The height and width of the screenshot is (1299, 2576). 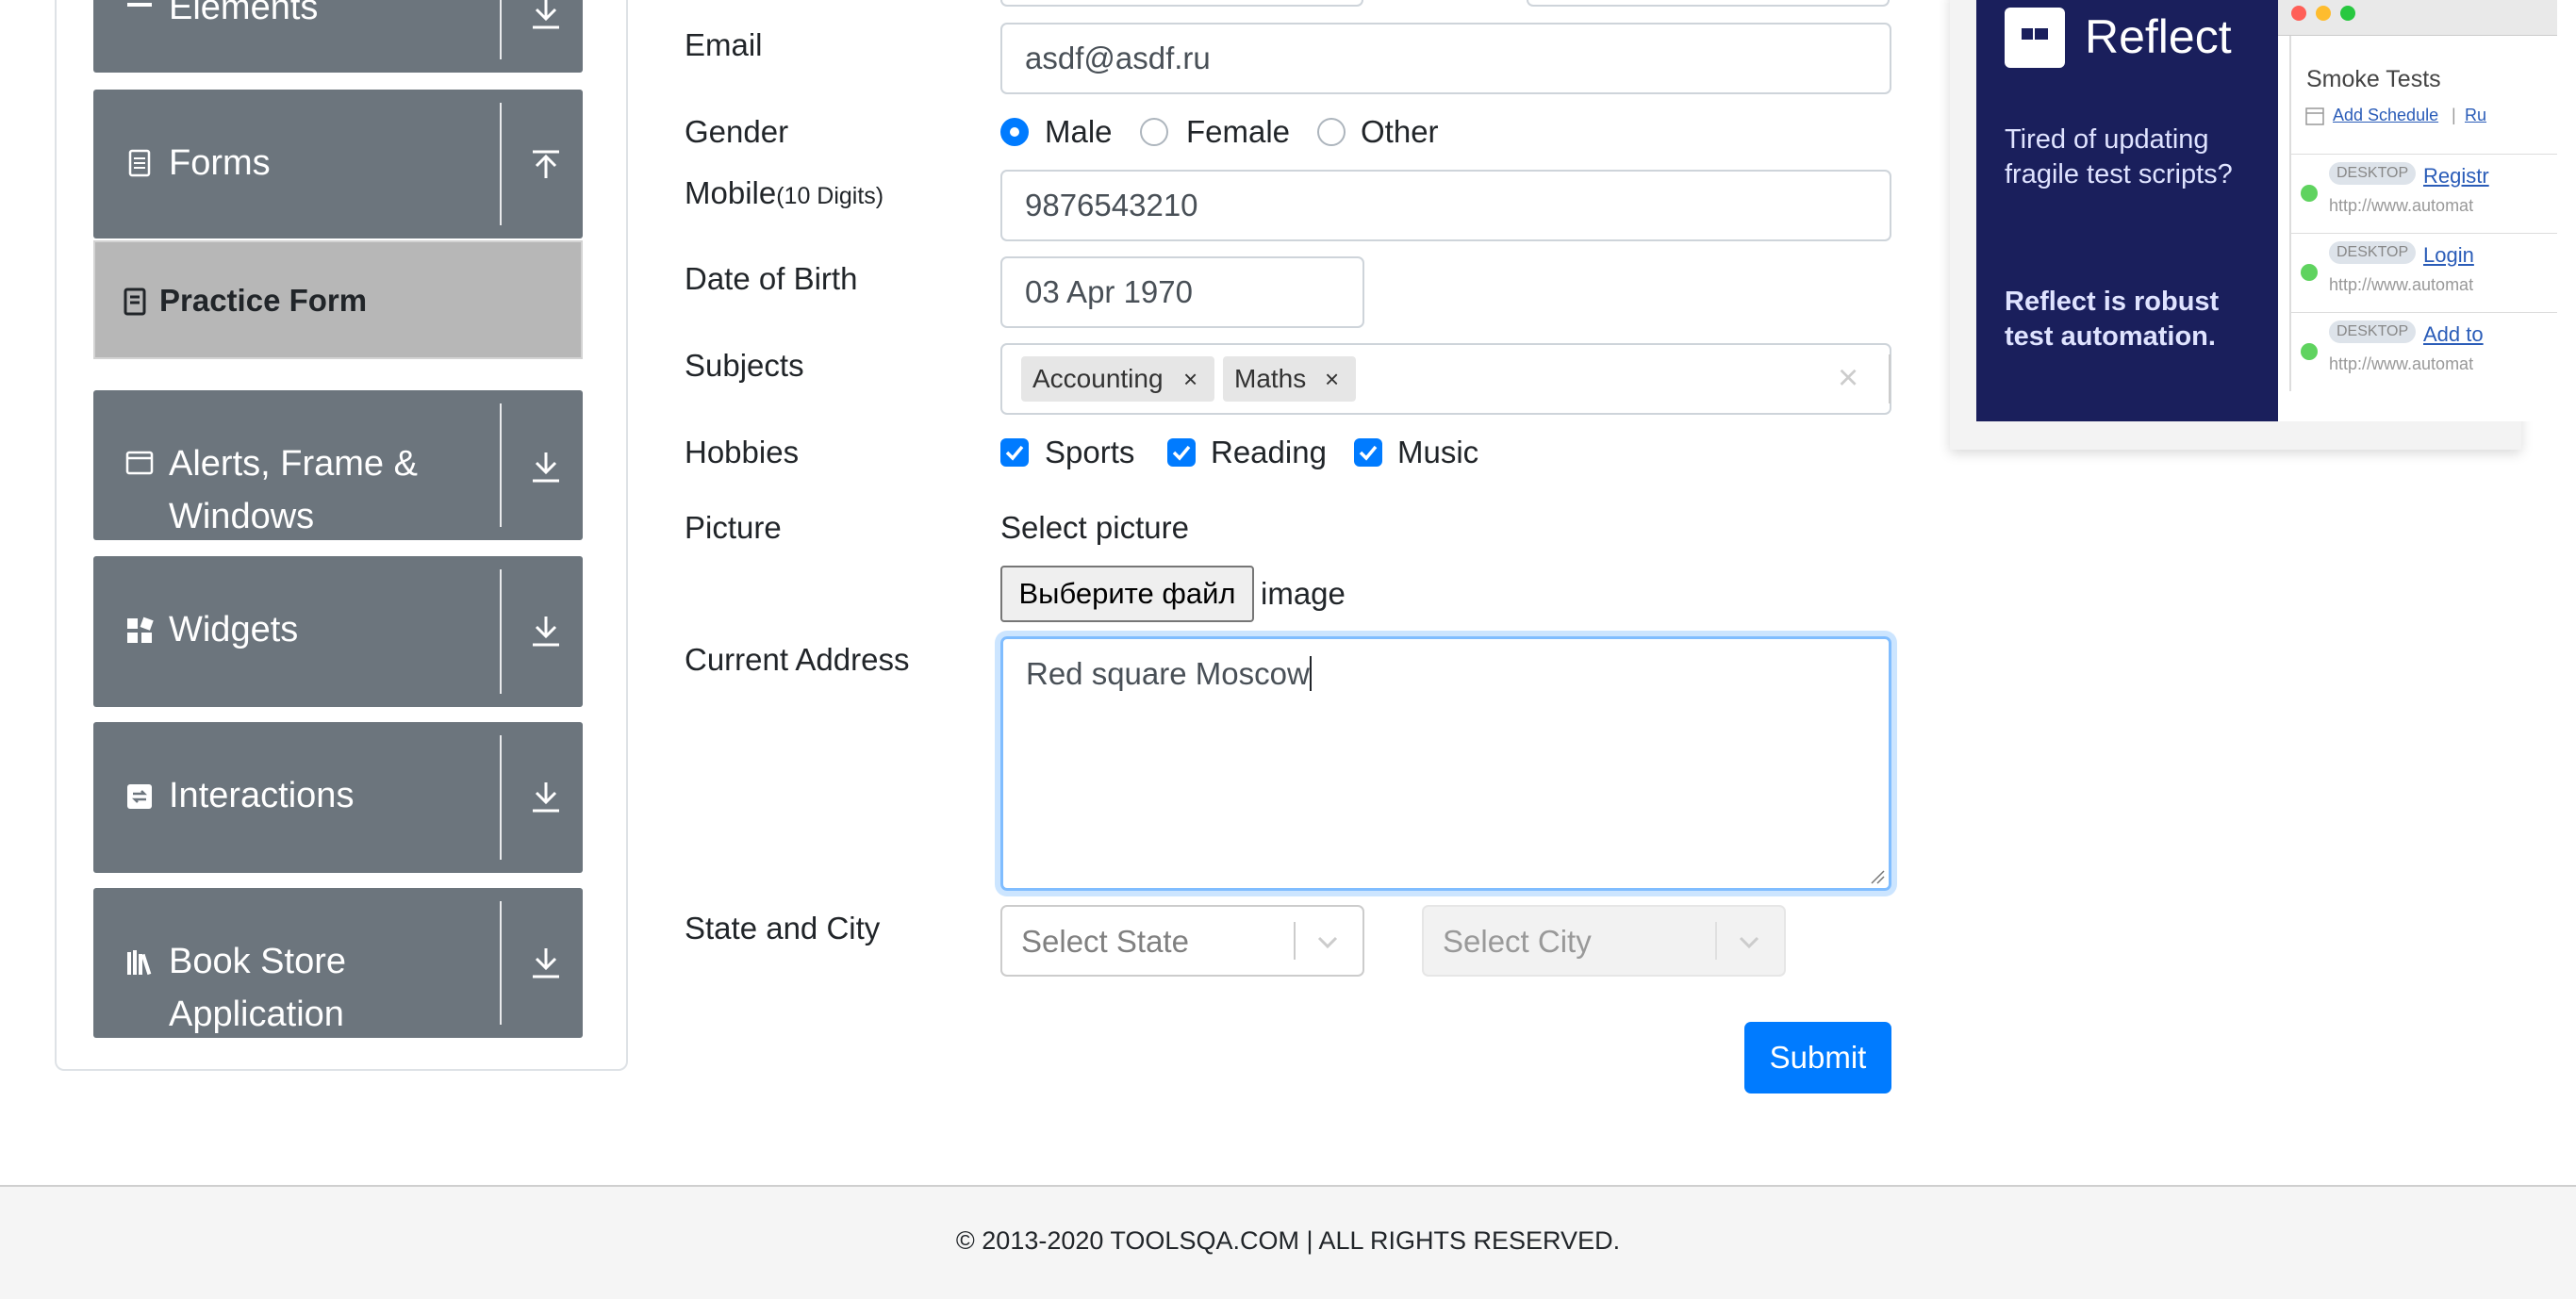 What do you see at coordinates (1848, 378) in the screenshot?
I see `clear-subjects-icon: ×` at bounding box center [1848, 378].